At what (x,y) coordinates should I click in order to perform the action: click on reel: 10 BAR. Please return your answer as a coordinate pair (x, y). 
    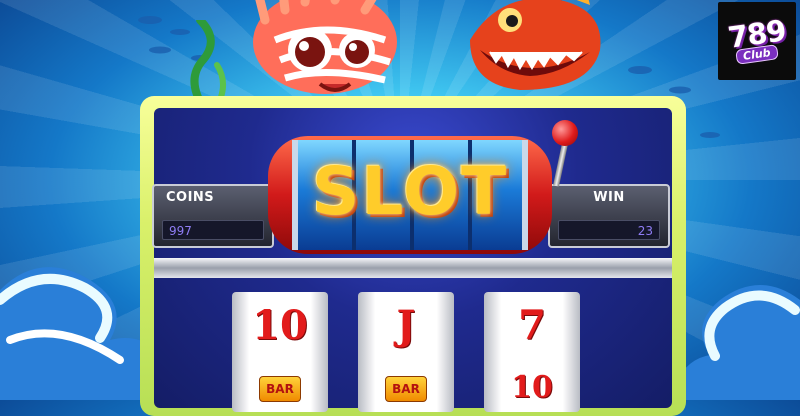
    Looking at the image, I should click on (280, 352).